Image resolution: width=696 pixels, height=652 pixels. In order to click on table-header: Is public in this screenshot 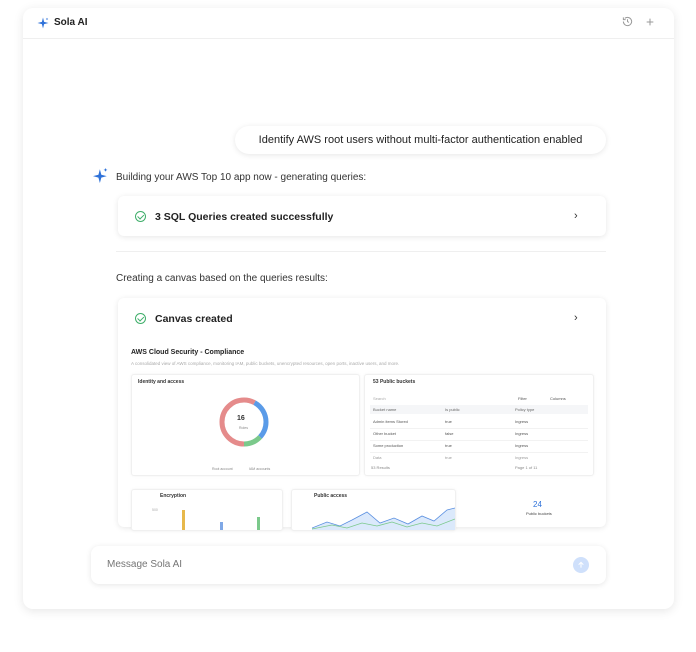, I will do `click(452, 409)`.